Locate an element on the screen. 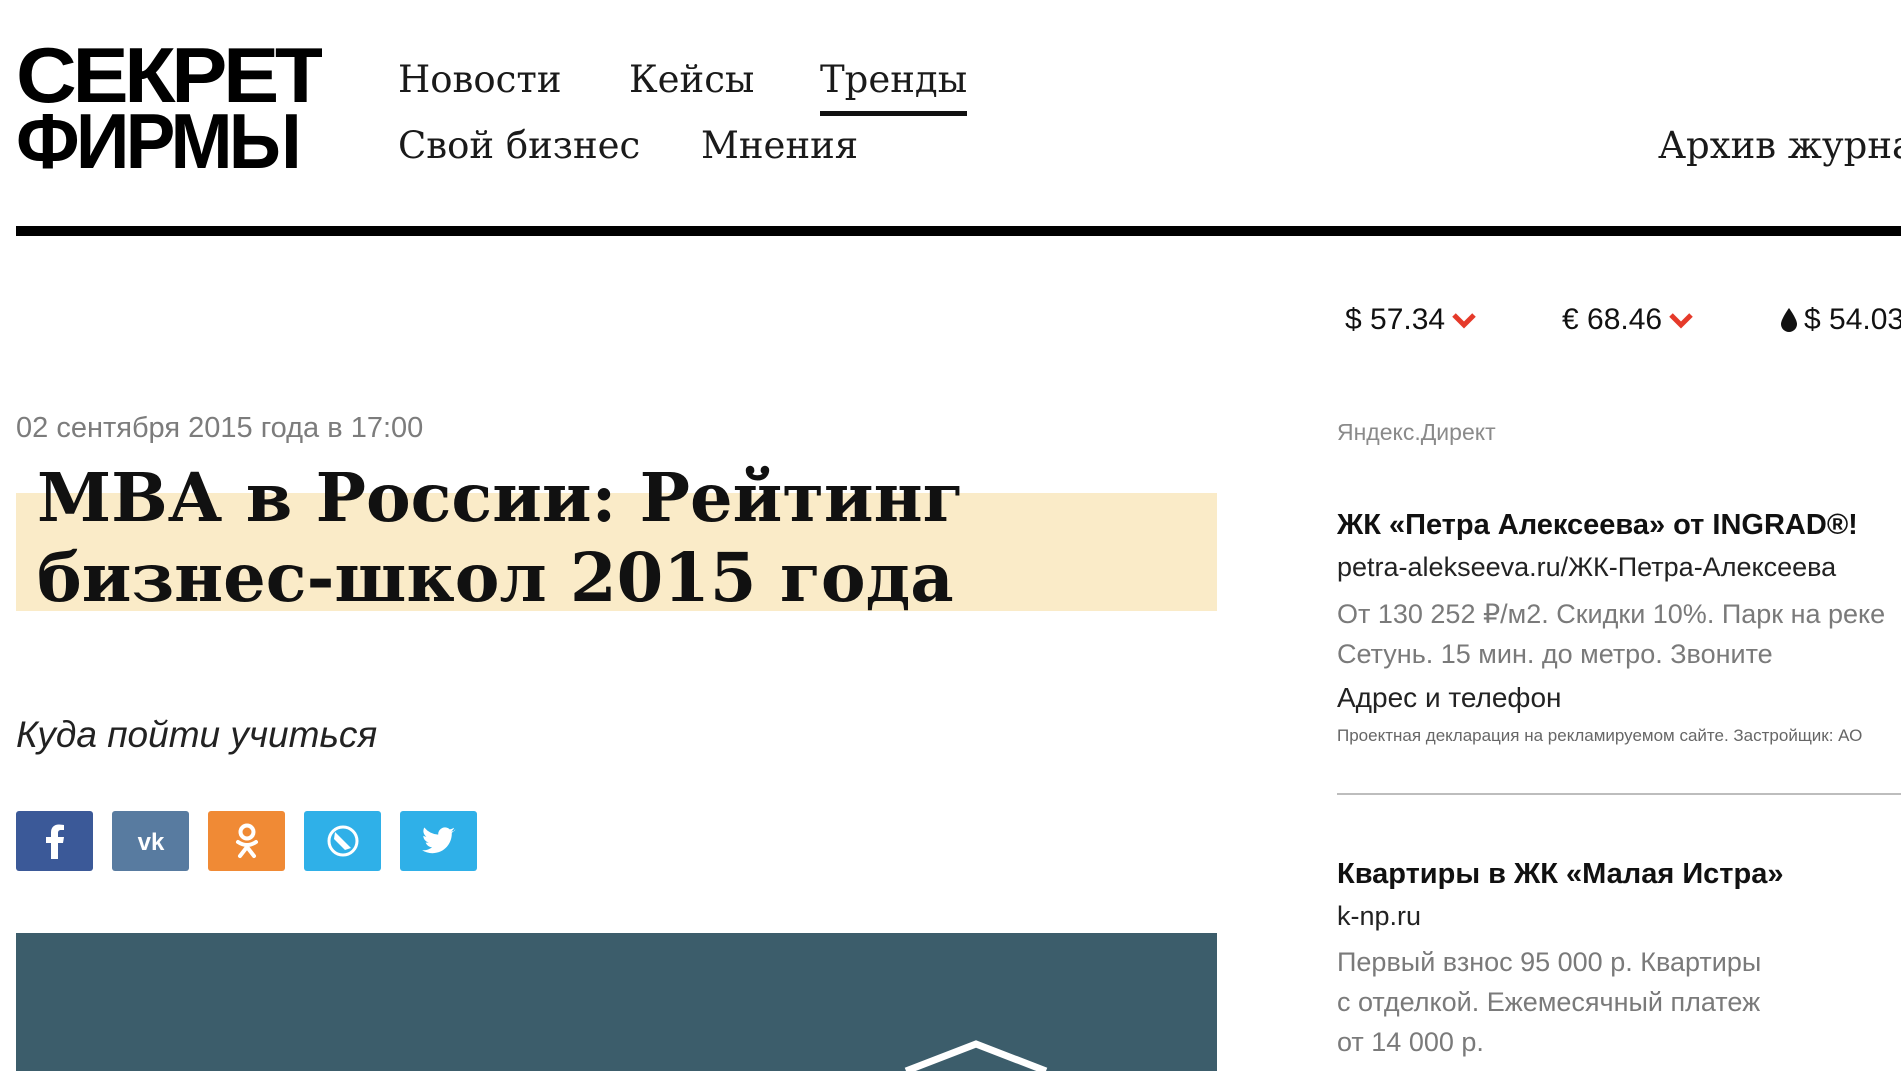 The width and height of the screenshot is (1901, 1071). rate-oil-value: $ 54.03 is located at coordinates (1852, 319).